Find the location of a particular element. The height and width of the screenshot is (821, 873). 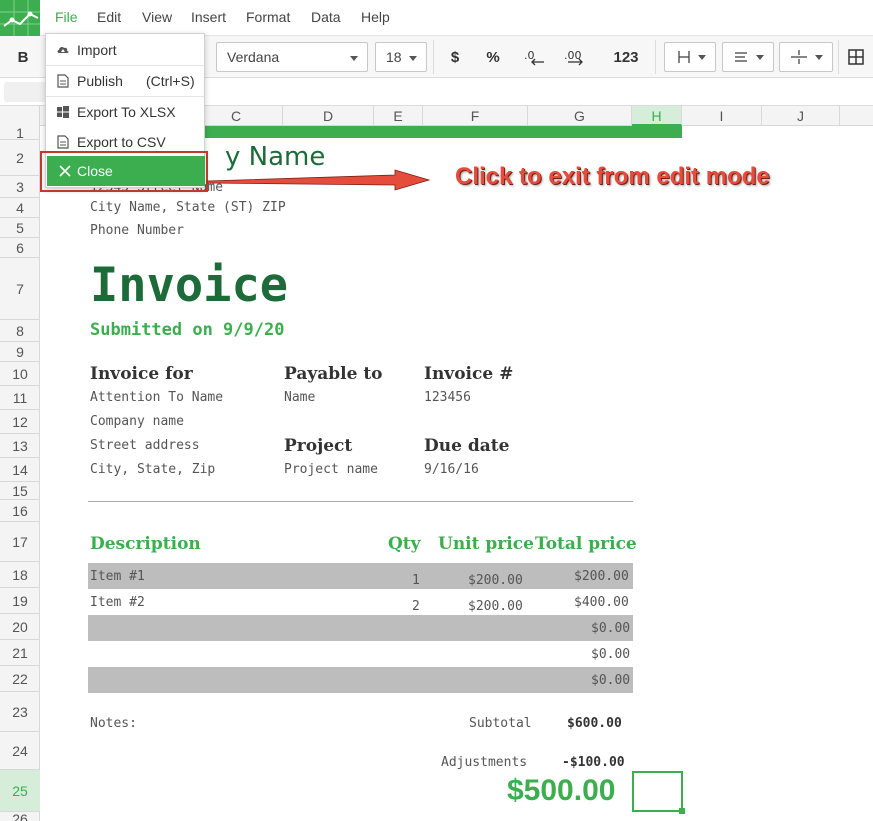

menu-item-publish: Publish (Ctrl+S) is located at coordinates (125, 81).